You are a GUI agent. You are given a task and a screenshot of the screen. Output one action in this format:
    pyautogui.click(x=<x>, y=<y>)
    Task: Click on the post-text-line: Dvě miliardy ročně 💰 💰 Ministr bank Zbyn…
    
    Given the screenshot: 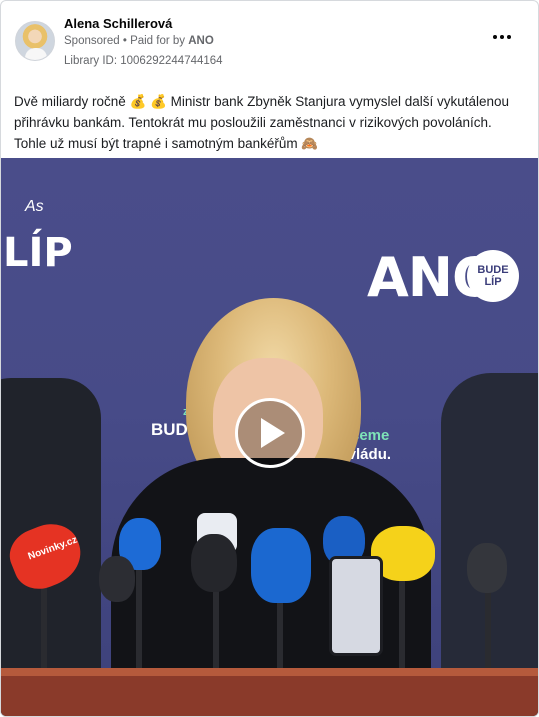 What is the action you would take?
    pyautogui.click(x=262, y=101)
    